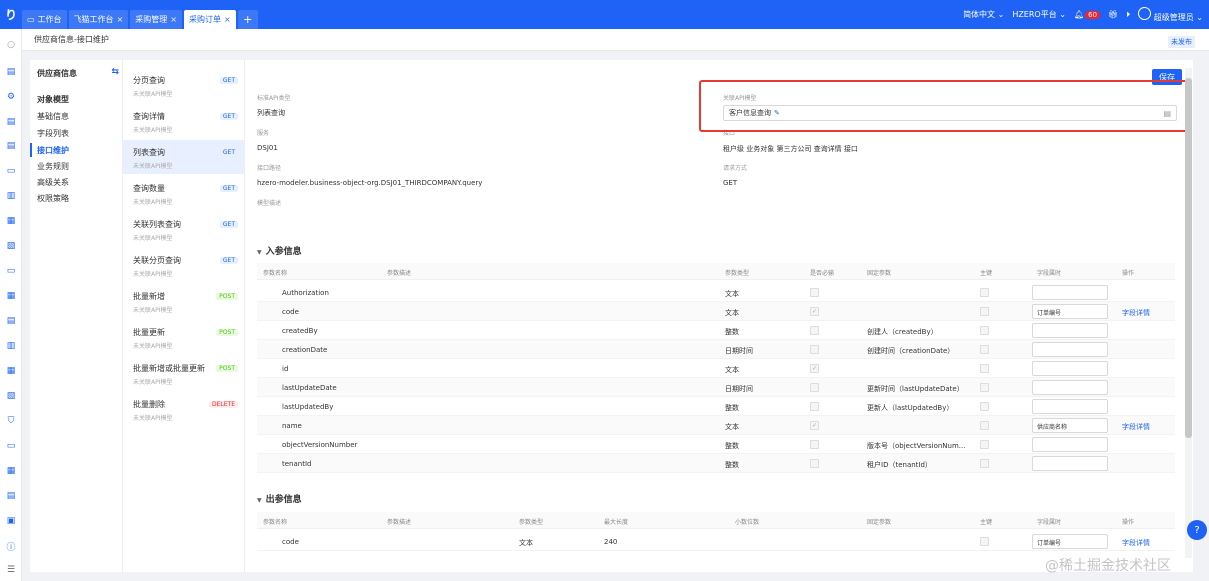  Describe the element at coordinates (247, 19) in the screenshot. I see `add-tab-button: +` at that location.